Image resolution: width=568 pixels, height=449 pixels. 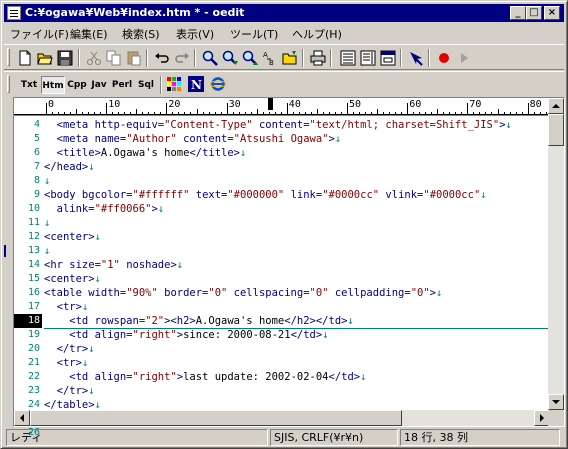 What do you see at coordinates (556, 254) in the screenshot?
I see `vertical-scrollbar` at bounding box center [556, 254].